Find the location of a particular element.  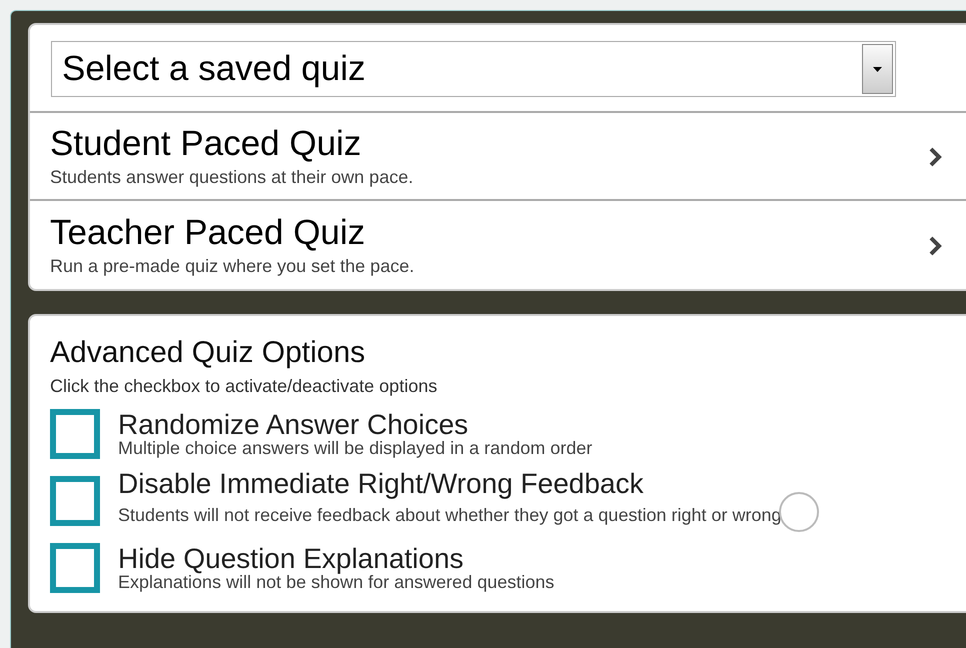

options-subtitle: Click the checkbox to activate/deactivate options is located at coordinates (244, 386).